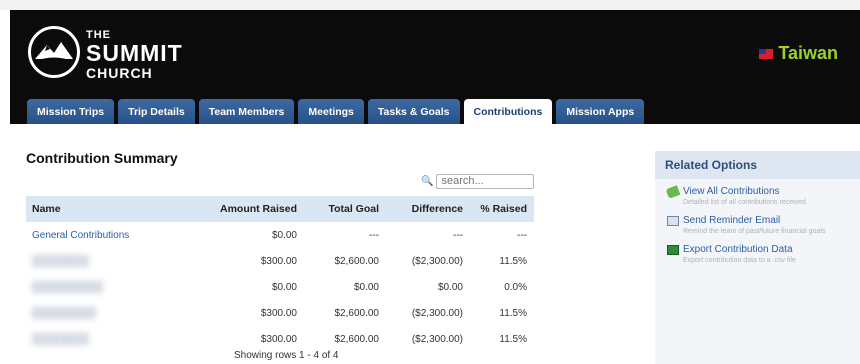 This screenshot has width=860, height=364. What do you see at coordinates (71, 111) in the screenshot?
I see `tab-mission-trips: Mission Trips` at bounding box center [71, 111].